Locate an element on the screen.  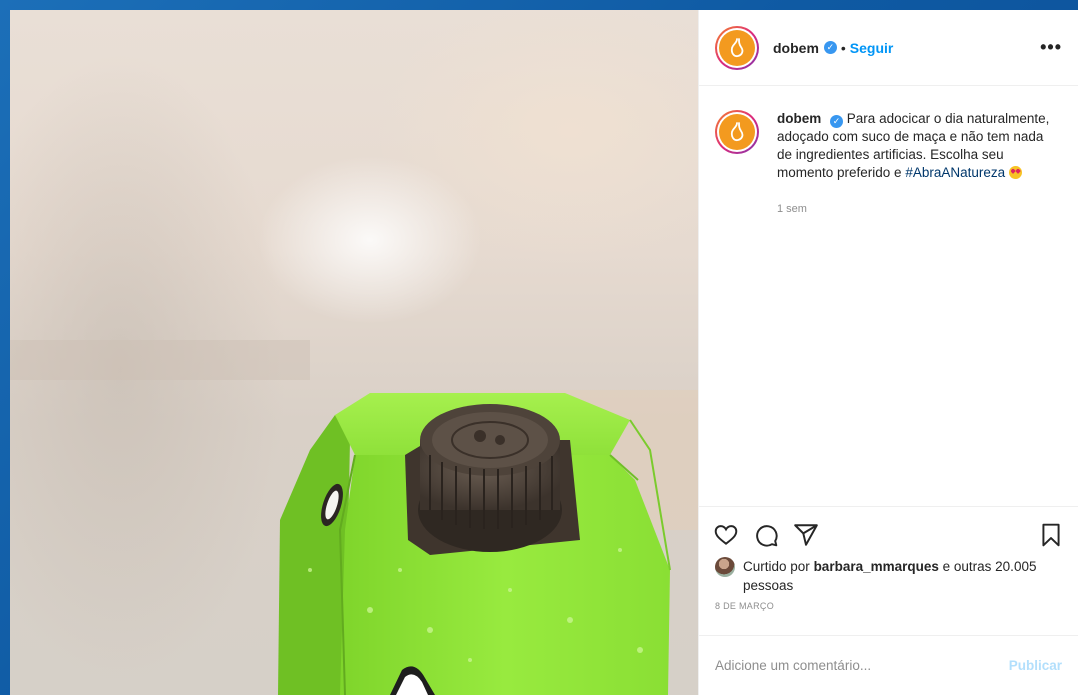
hashtag-link: #AbraANatureza is located at coordinates (955, 172).